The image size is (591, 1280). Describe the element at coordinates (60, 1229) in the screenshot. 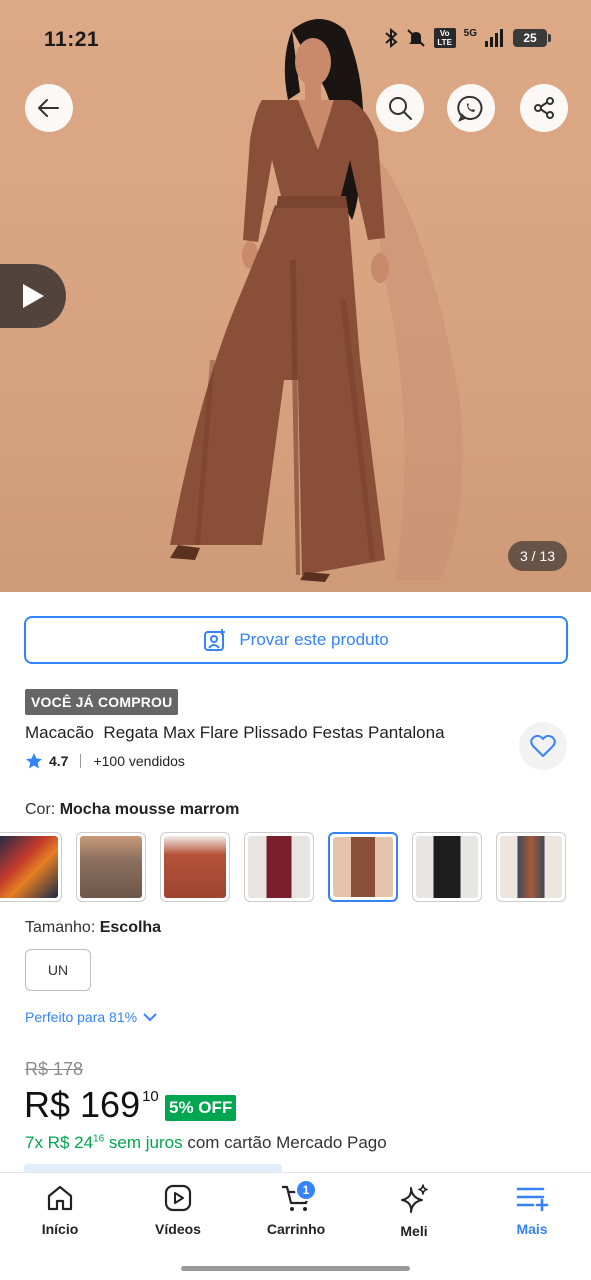

I see `nav-label: Início` at that location.